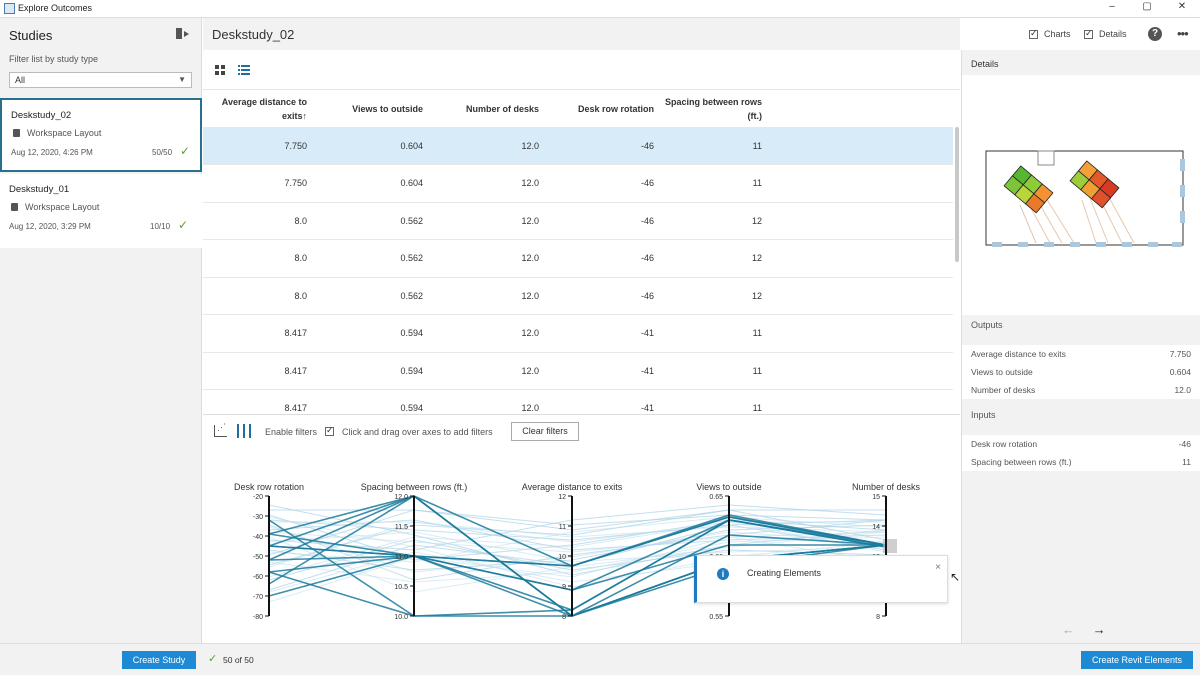  I want to click on axis-tick-label: 11, so click(562, 527).